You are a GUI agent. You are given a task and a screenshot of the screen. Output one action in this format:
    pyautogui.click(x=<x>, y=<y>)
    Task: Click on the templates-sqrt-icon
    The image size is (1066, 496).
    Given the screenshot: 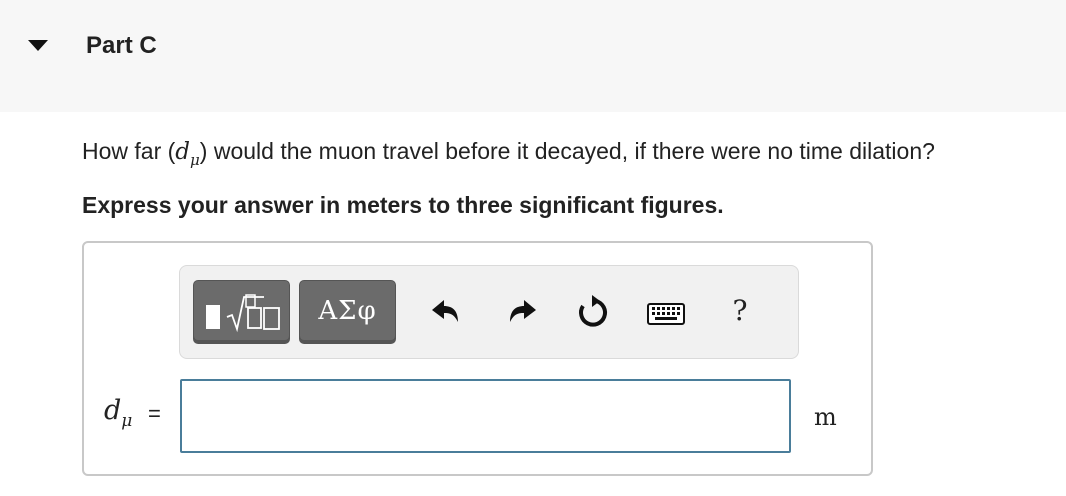 What is the action you would take?
    pyautogui.click(x=243, y=313)
    